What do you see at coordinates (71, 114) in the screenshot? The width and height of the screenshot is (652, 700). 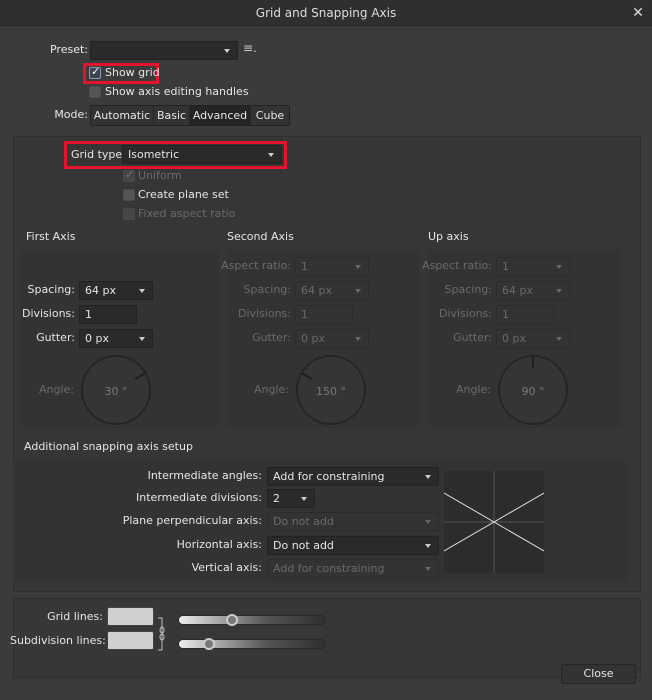 I see `mode-label: Mode:` at bounding box center [71, 114].